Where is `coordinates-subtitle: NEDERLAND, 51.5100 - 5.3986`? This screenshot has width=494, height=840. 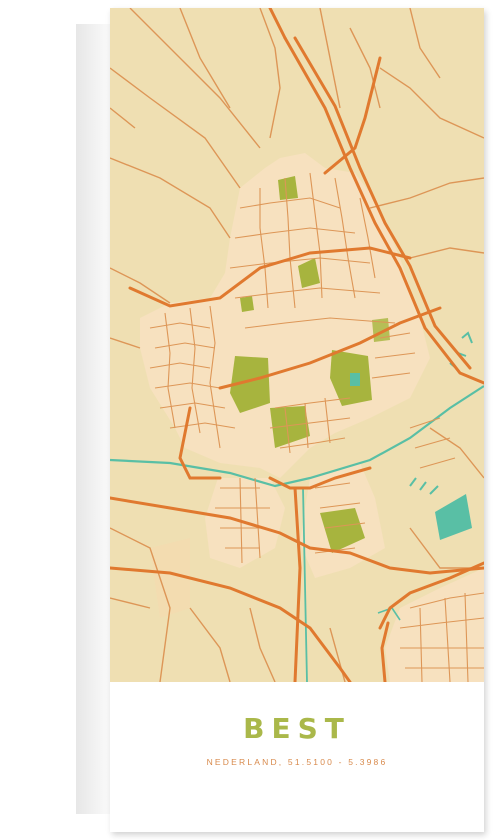 coordinates-subtitle: NEDERLAND, 51.5100 - 5.3986 is located at coordinates (297, 762).